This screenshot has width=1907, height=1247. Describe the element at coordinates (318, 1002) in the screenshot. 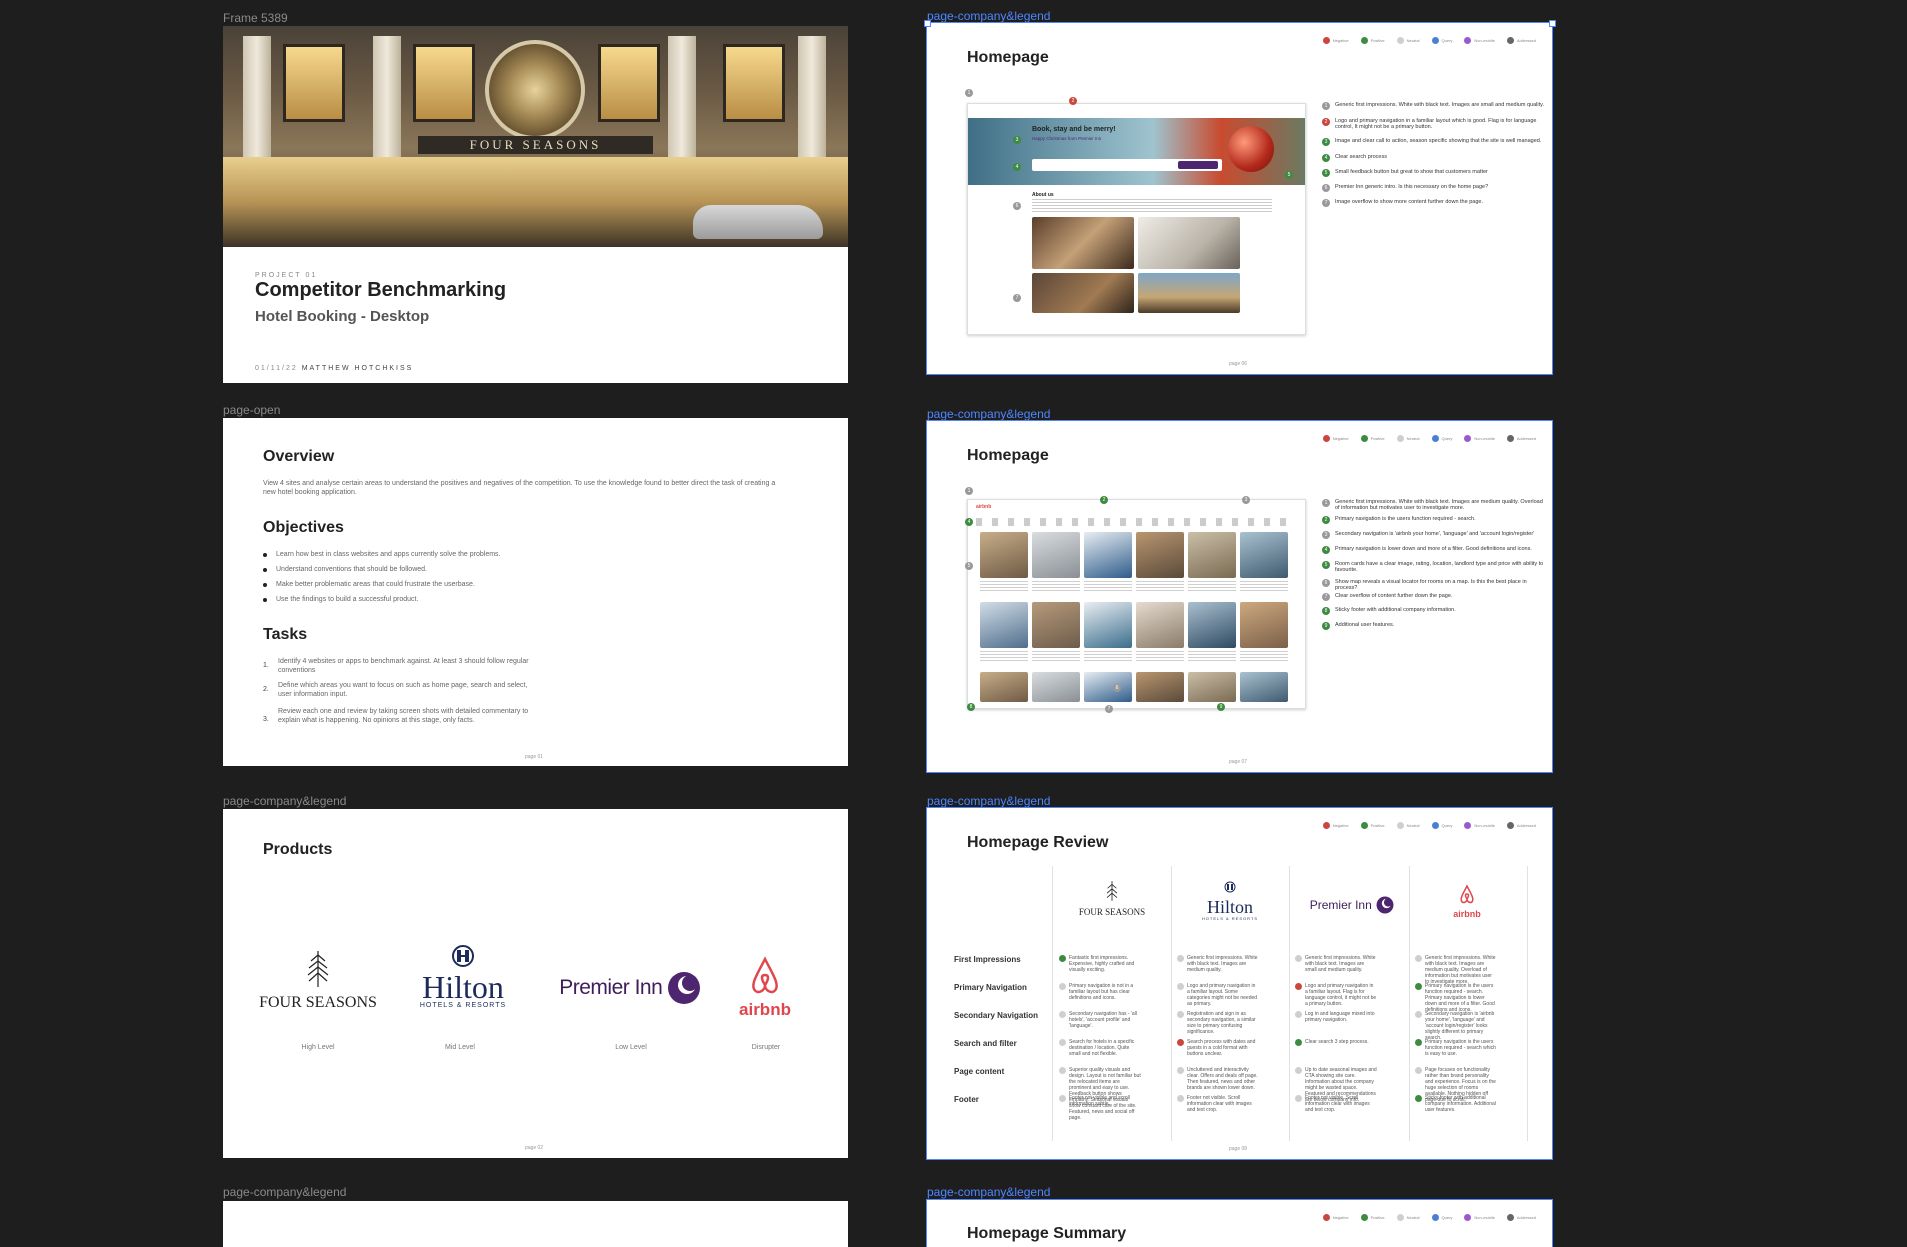

I see `four-seasons-wordmark: FOUR SEASONS` at that location.